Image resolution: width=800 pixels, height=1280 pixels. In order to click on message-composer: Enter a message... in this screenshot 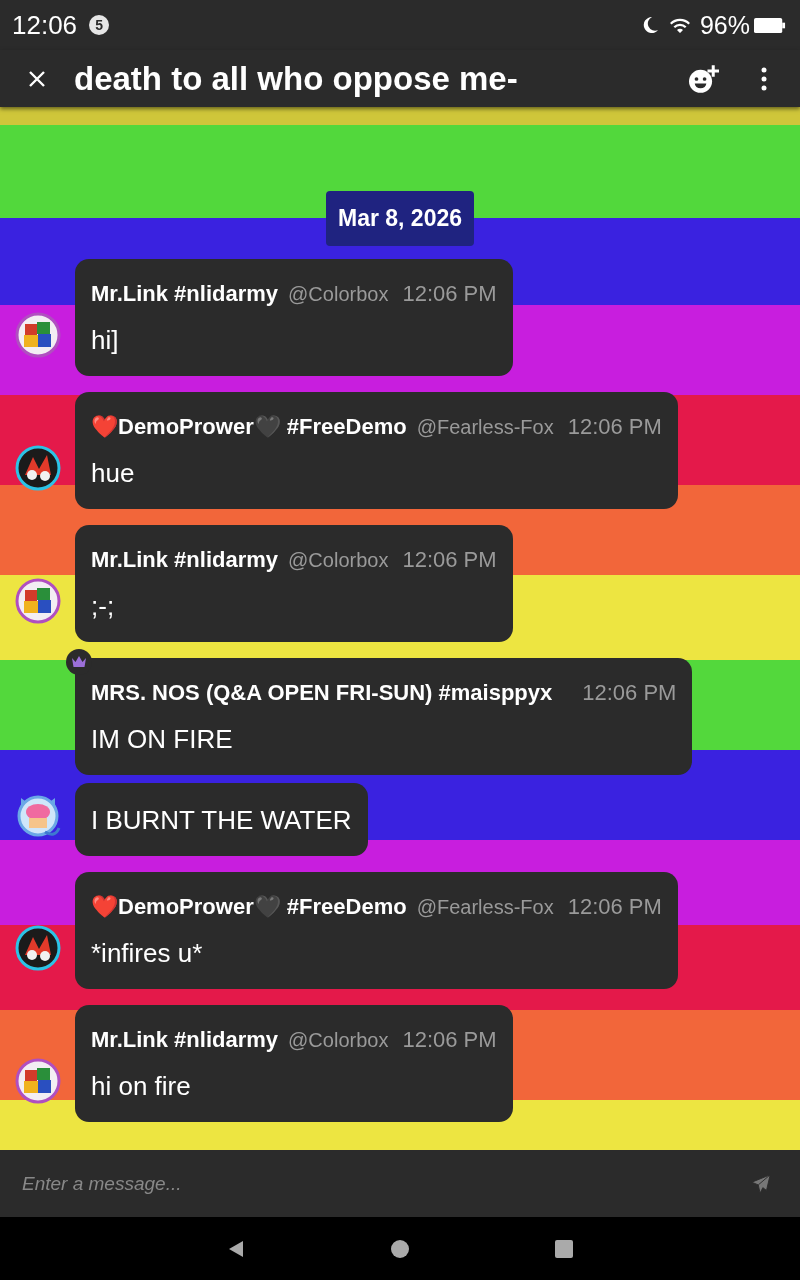, I will do `click(400, 1183)`.